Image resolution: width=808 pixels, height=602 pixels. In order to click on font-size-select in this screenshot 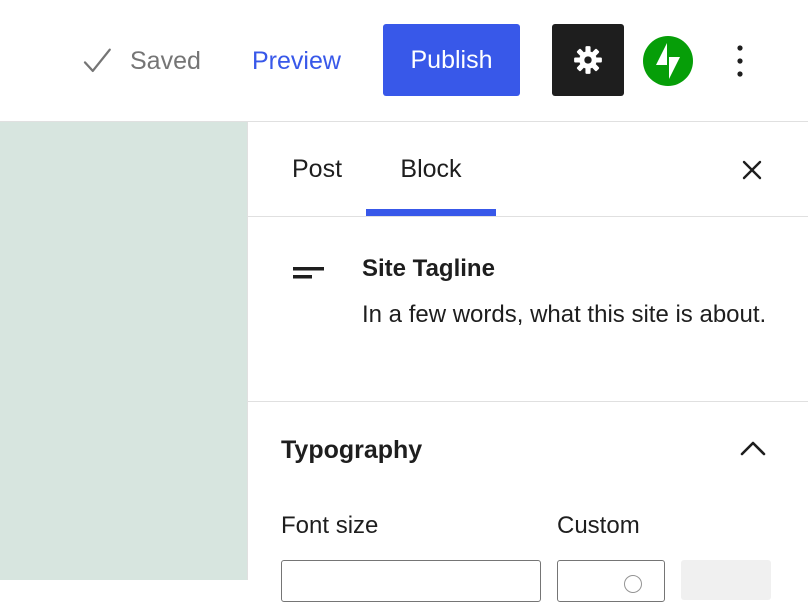, I will do `click(411, 581)`.